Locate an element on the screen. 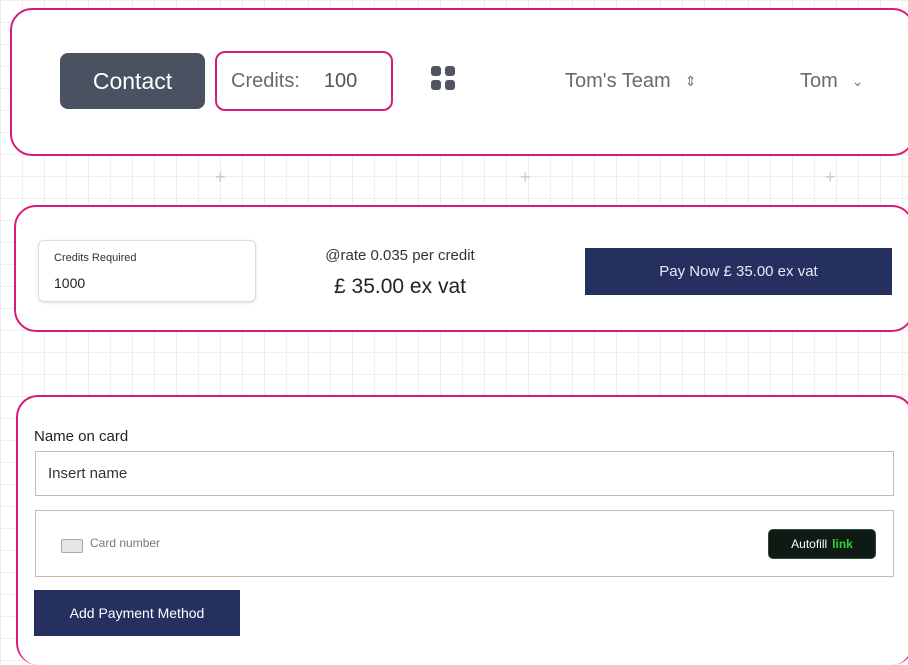 This screenshot has height=665, width=908. credits-required-field: Credits Required 1000 is located at coordinates (147, 271).